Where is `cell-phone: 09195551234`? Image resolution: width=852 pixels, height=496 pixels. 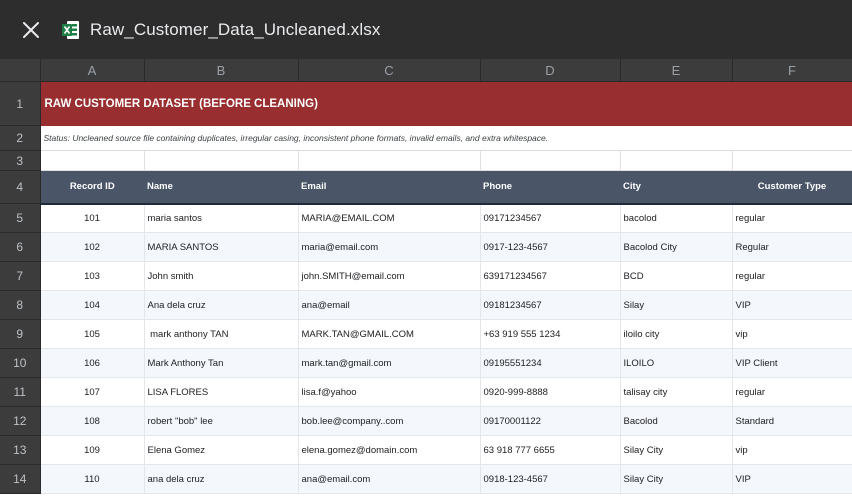 cell-phone: 09195551234 is located at coordinates (550, 363).